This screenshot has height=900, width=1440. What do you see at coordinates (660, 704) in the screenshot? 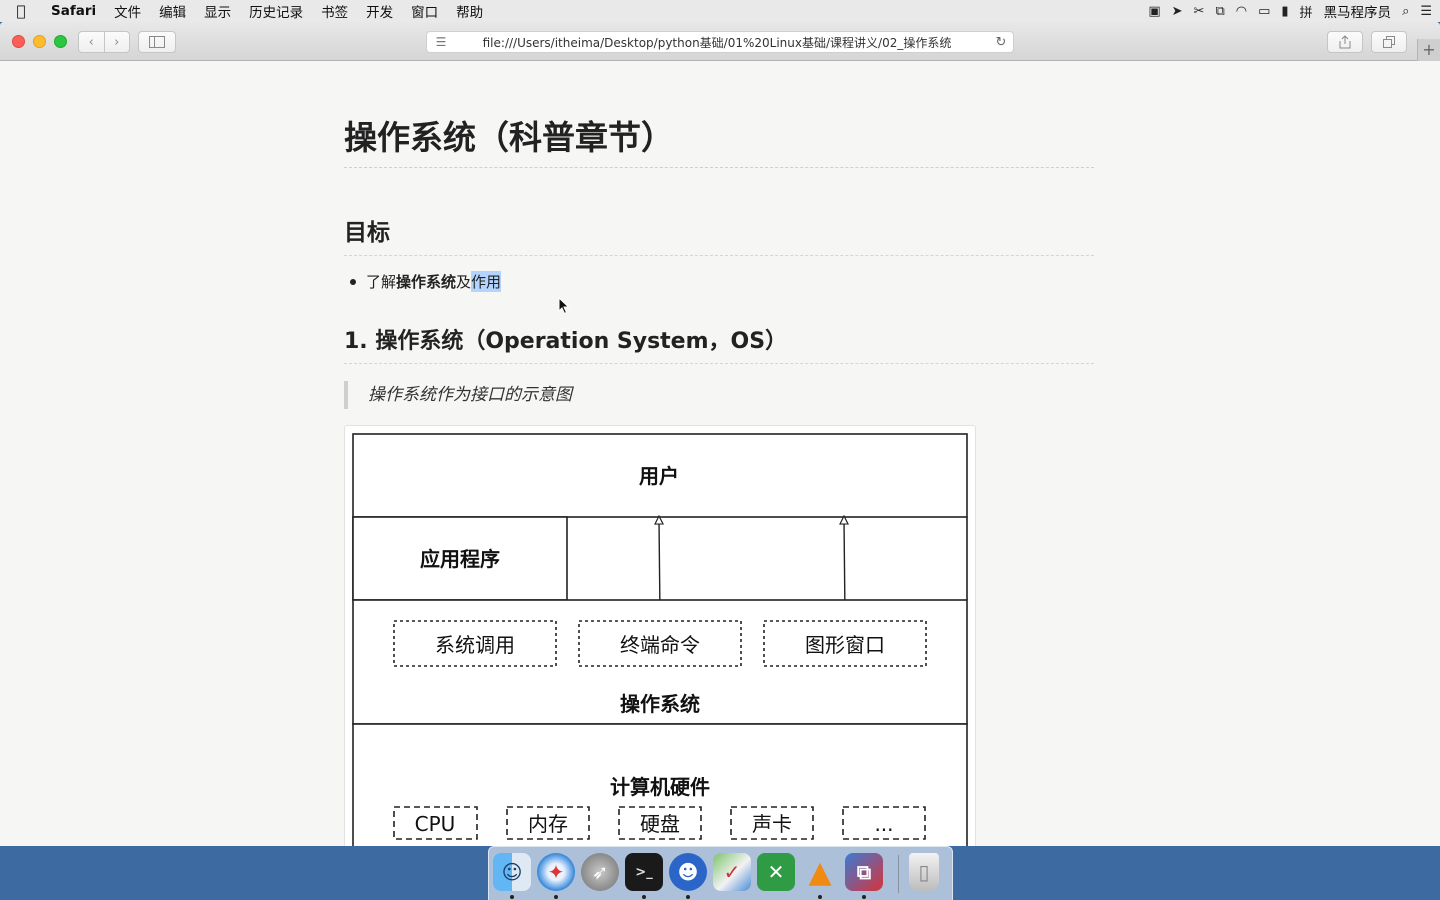
I see `os-label: 操作系统` at bounding box center [660, 704].